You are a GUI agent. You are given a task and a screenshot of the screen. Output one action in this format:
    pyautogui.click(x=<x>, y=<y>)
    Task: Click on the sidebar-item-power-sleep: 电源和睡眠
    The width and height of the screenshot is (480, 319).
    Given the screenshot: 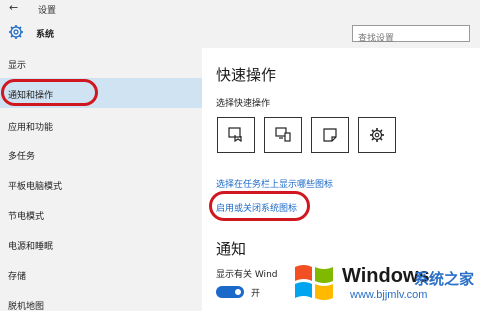 What is the action you would take?
    pyautogui.click(x=101, y=244)
    